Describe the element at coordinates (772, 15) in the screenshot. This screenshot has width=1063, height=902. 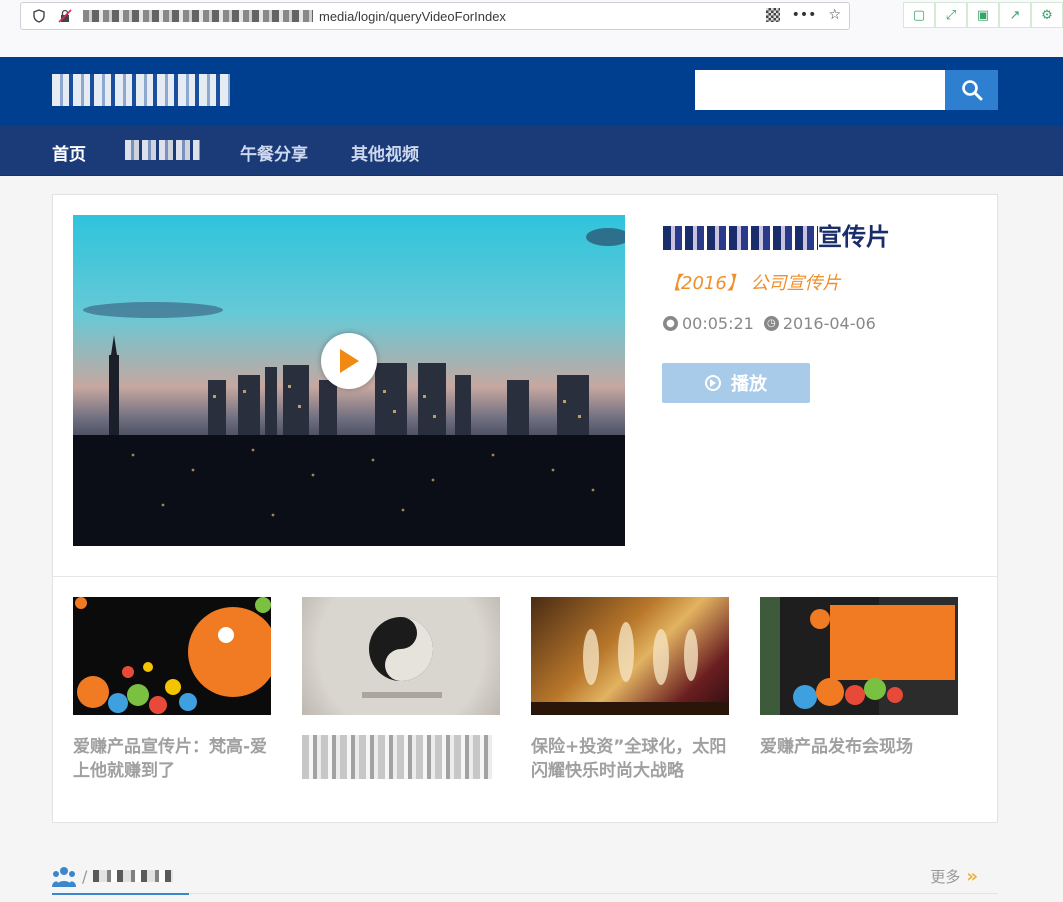
I see `qrcode-icon` at that location.